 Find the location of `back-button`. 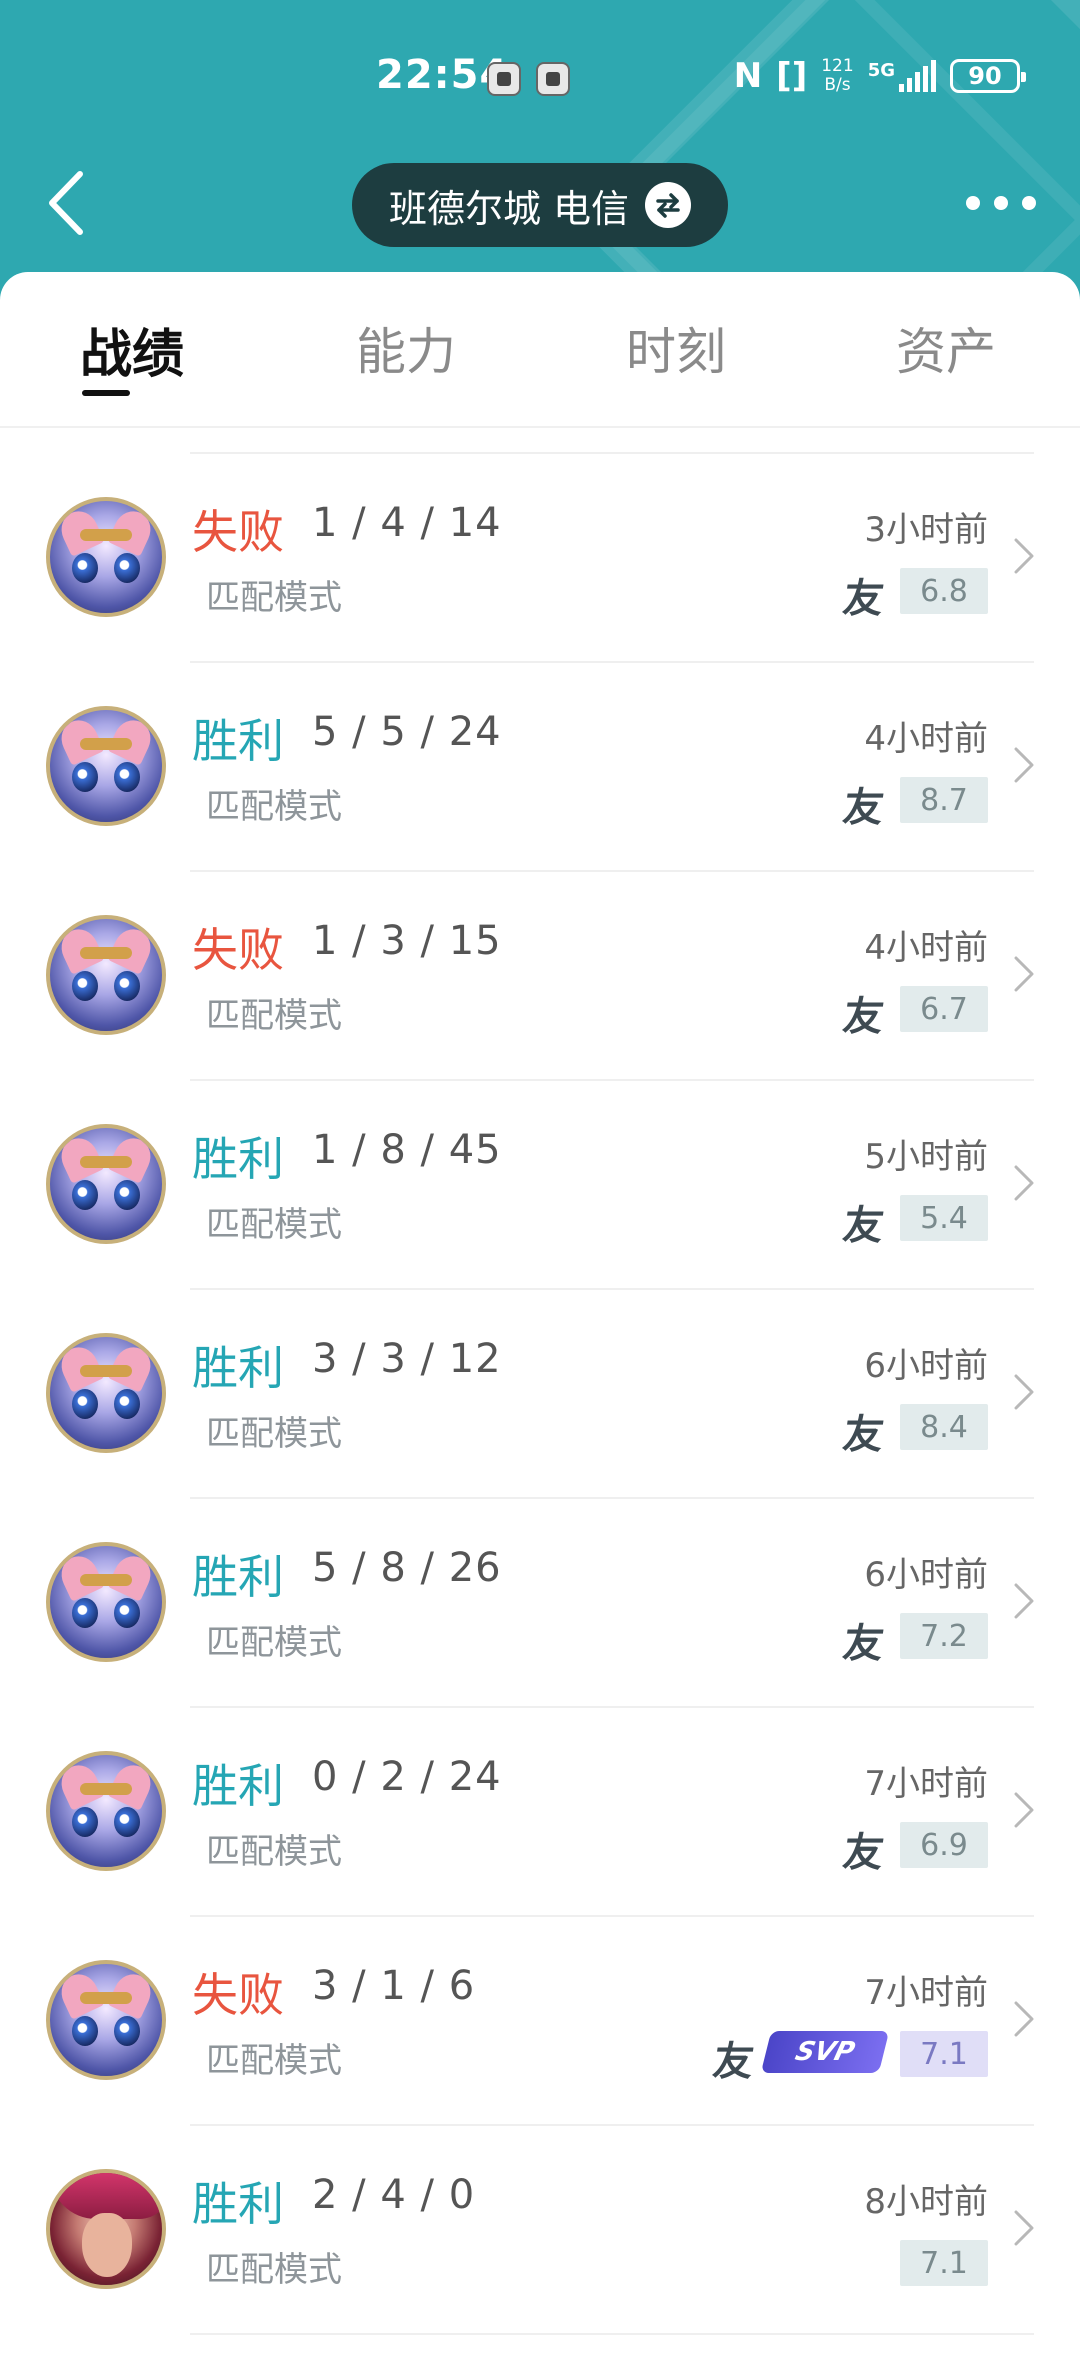

back-button is located at coordinates (69, 203).